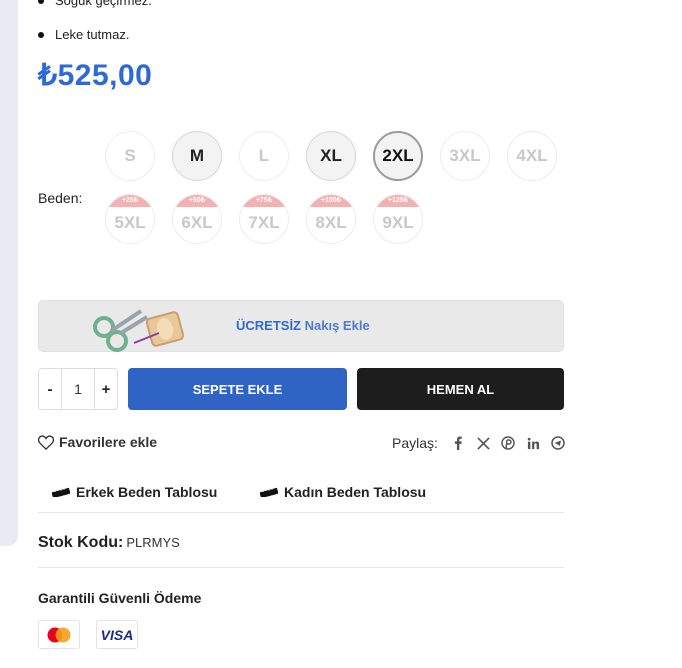  What do you see at coordinates (134, 492) in the screenshot?
I see `male-size-chart-link: Erkek Beden Tablosu` at bounding box center [134, 492].